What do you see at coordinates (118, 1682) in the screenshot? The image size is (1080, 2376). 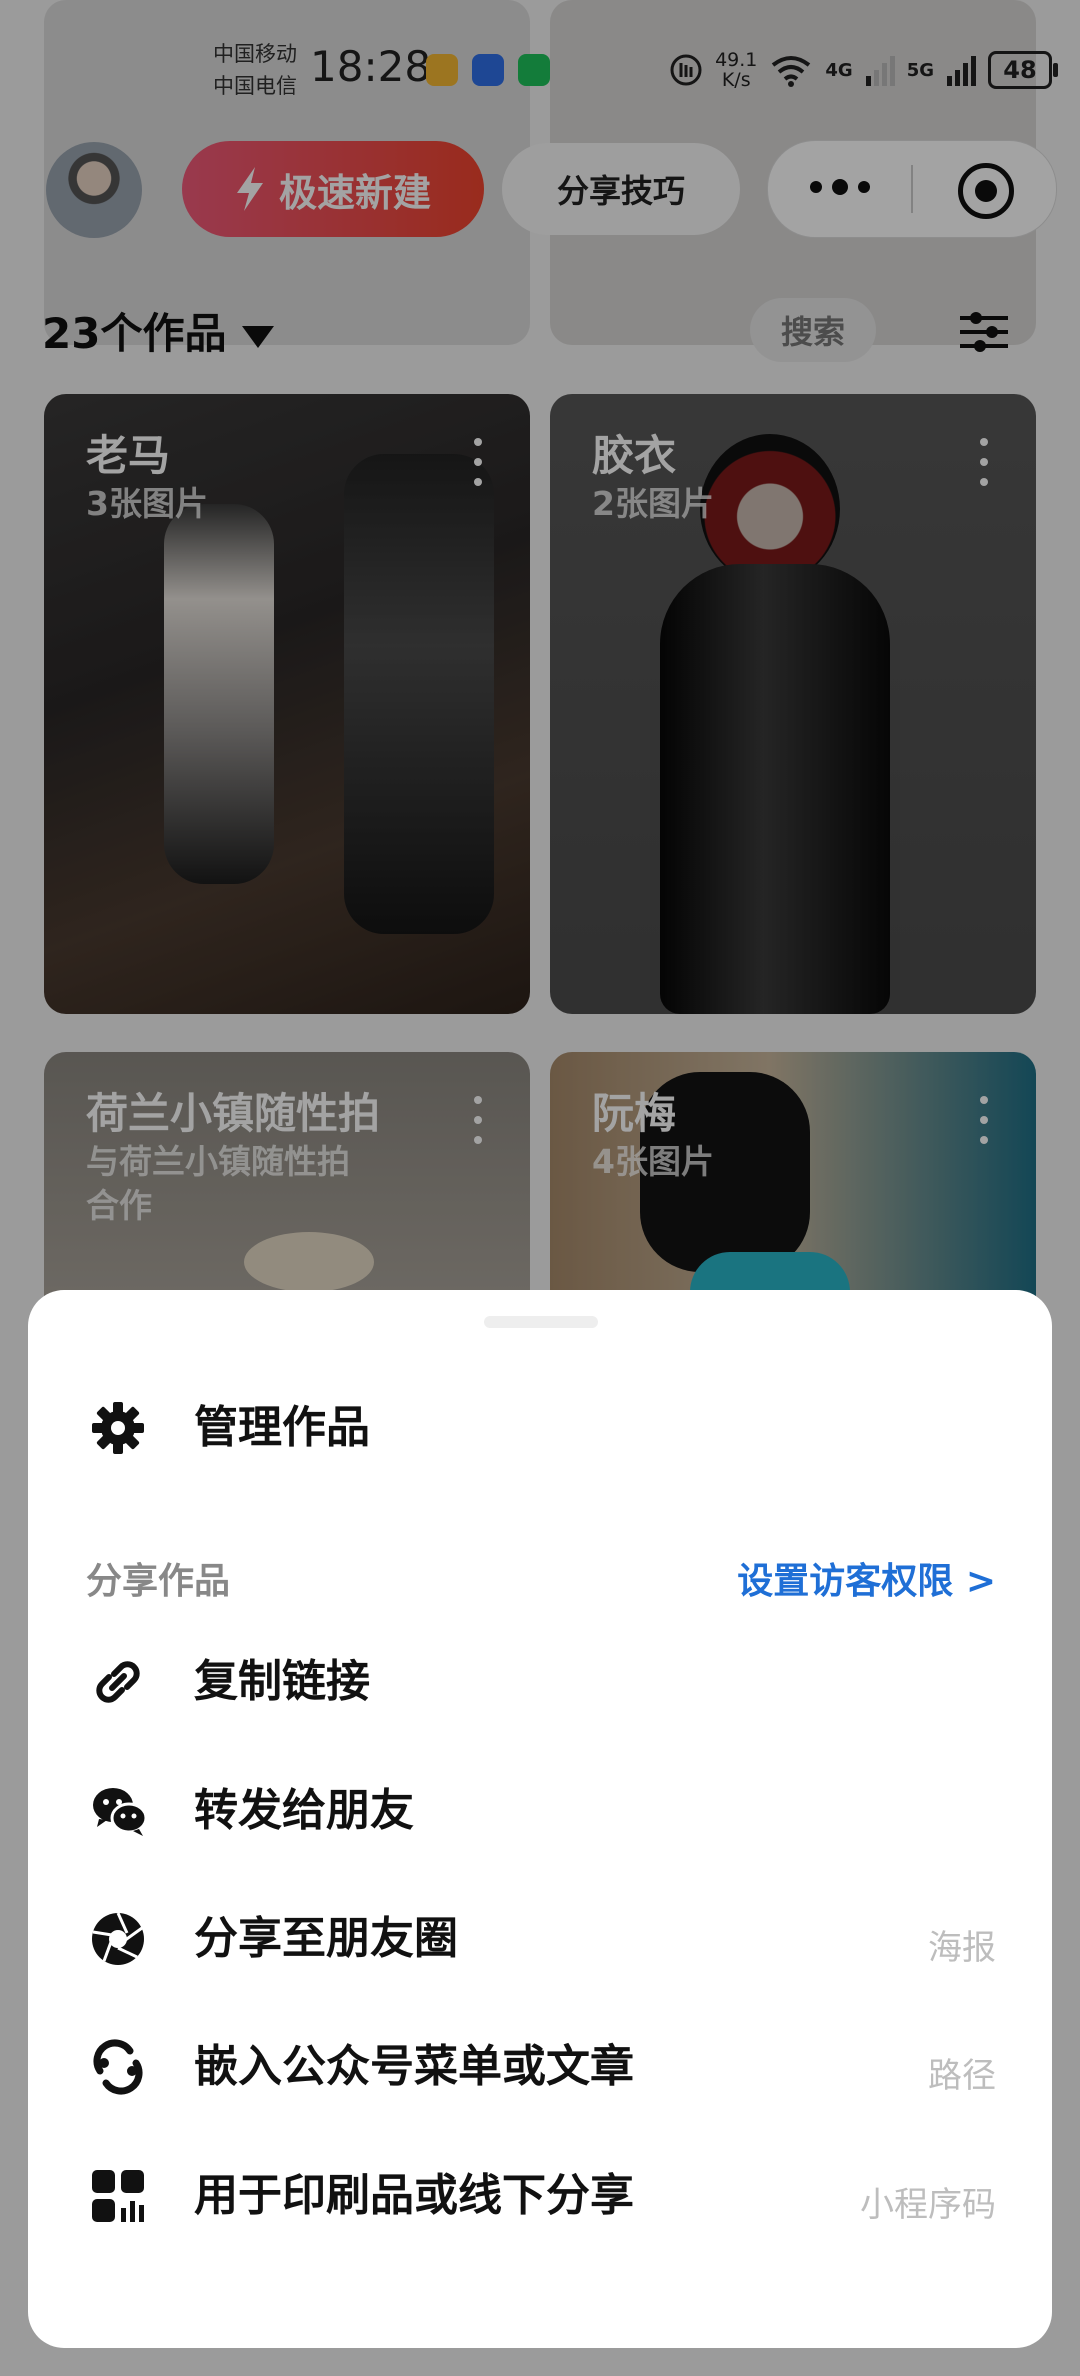 I see `link-icon` at bounding box center [118, 1682].